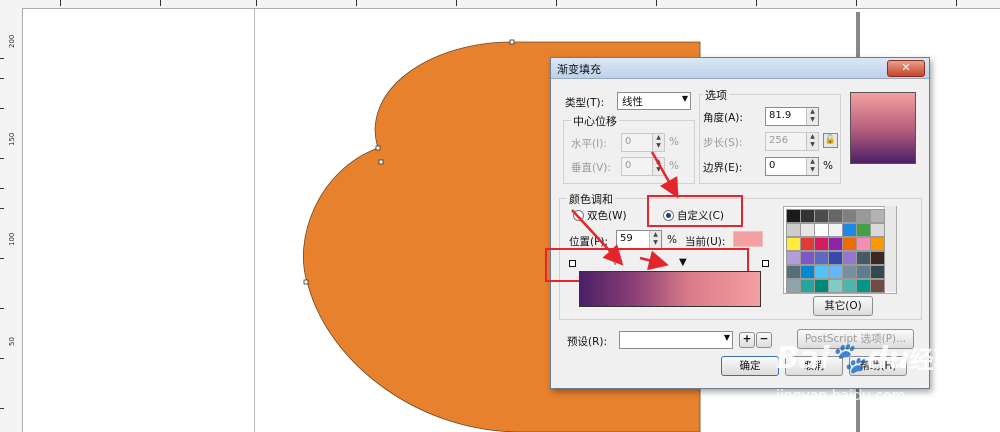 The height and width of the screenshot is (432, 1000). What do you see at coordinates (888, 358) in the screenshot?
I see `watermark-paw: du` at bounding box center [888, 358].